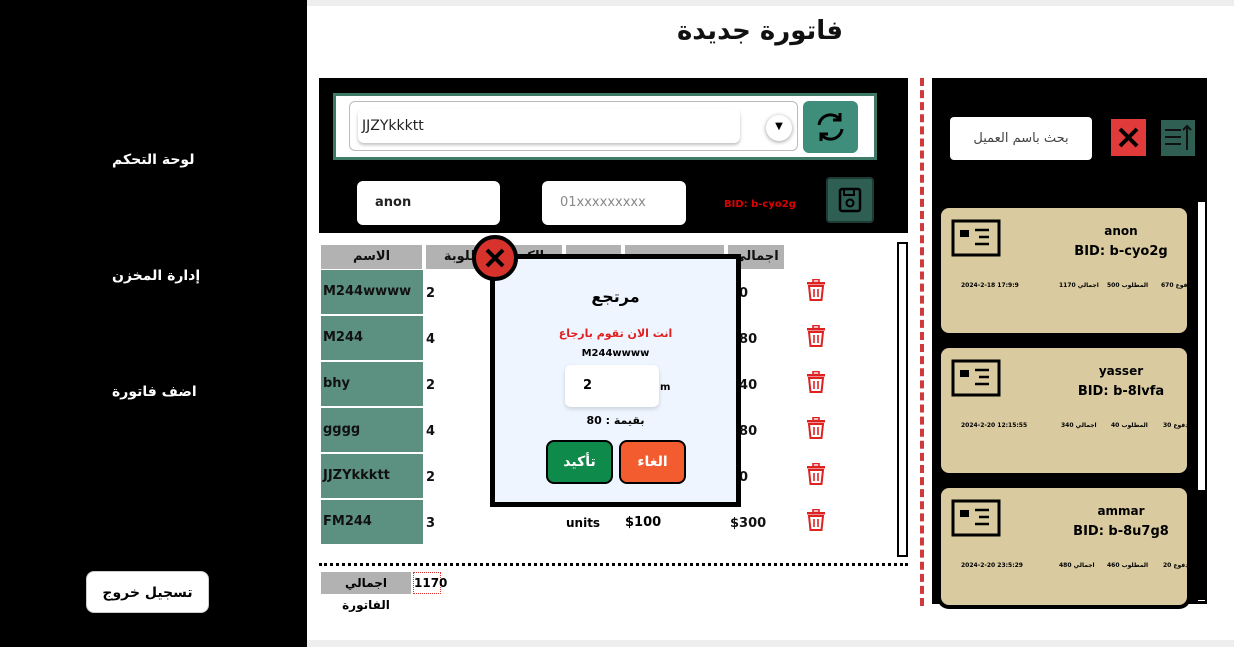 Image resolution: width=1234 pixels, height=647 pixels. I want to click on logout-button: تسجيل خروج, so click(147, 592).